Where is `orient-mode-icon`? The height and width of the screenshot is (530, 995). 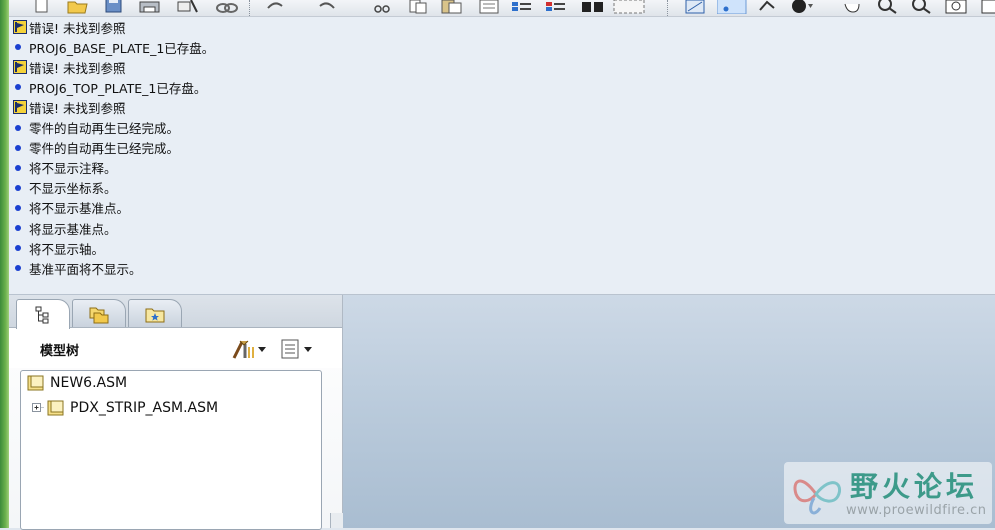
orient-mode-icon is located at coordinates (767, 7).